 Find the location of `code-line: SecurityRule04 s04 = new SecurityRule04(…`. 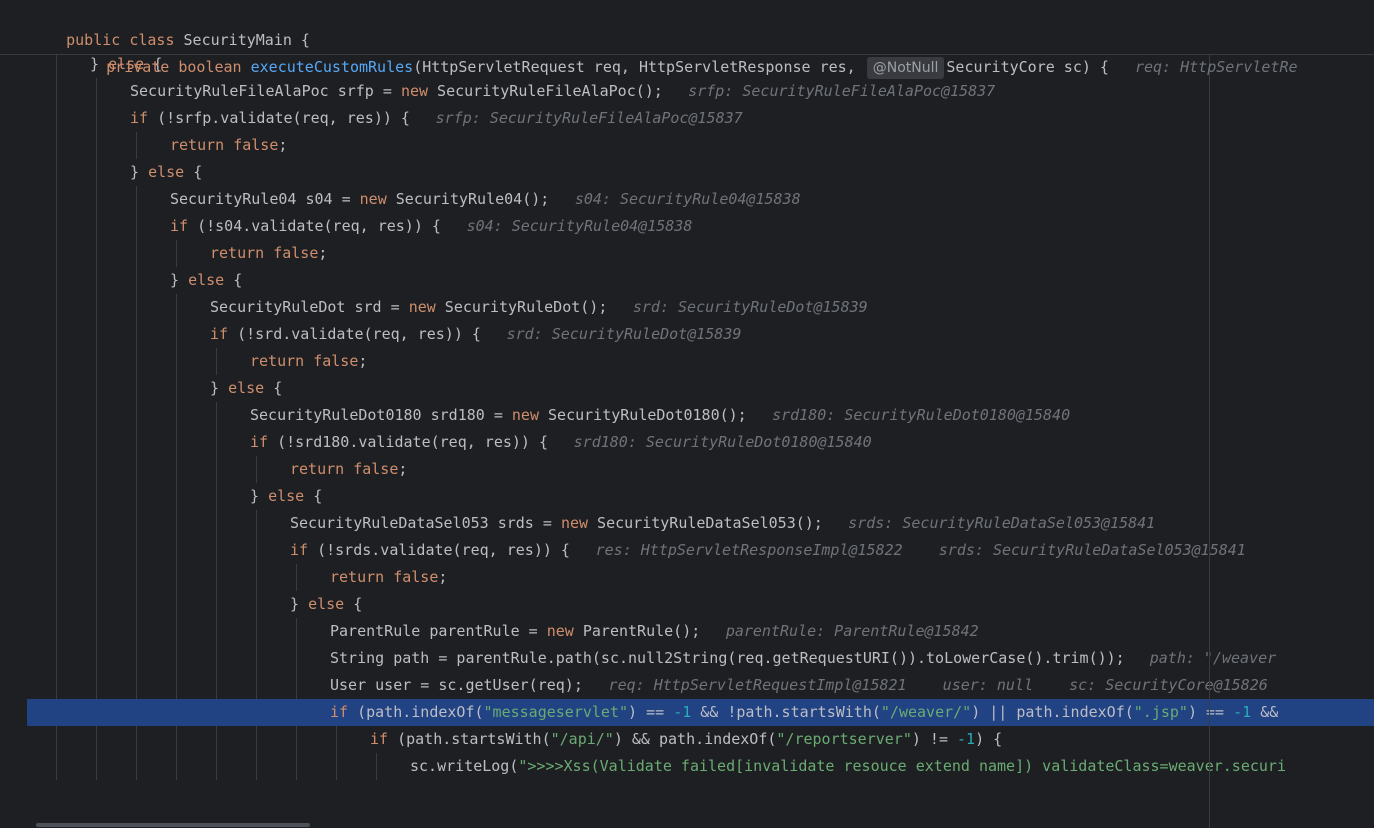

code-line: SecurityRule04 s04 = new SecurityRule04(… is located at coordinates (687, 199).